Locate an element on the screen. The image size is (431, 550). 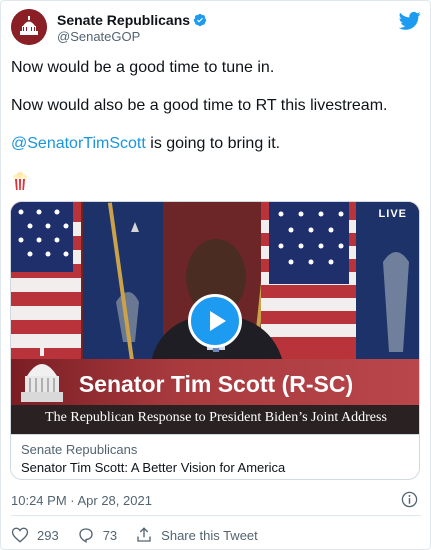
info-icon is located at coordinates (409, 499).